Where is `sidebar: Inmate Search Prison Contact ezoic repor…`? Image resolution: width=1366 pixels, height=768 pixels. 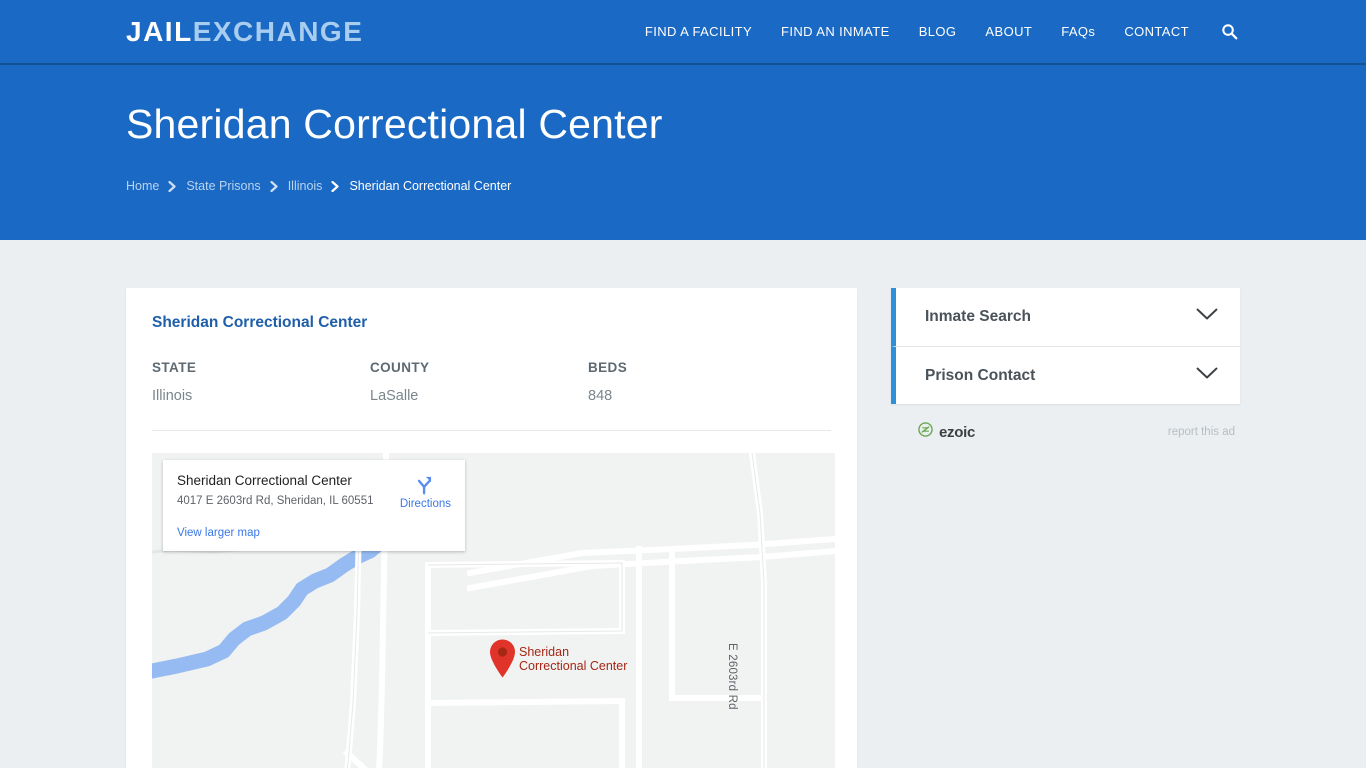 sidebar: Inmate Search Prison Contact ezoic repor… is located at coordinates (1065, 365).